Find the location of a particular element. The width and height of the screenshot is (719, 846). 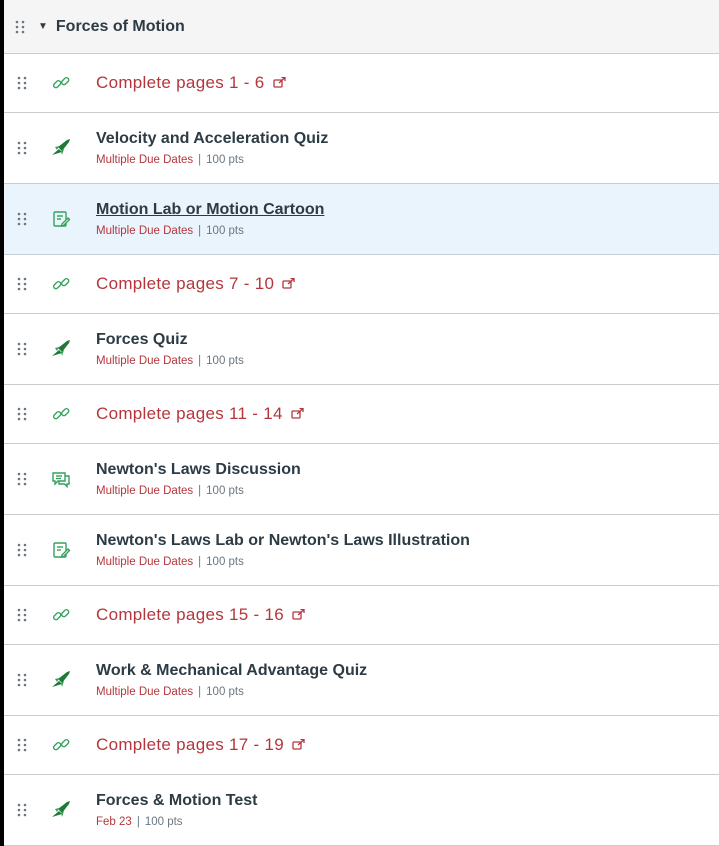

external-link: Complete pages 7 - 10 is located at coordinates (195, 284).